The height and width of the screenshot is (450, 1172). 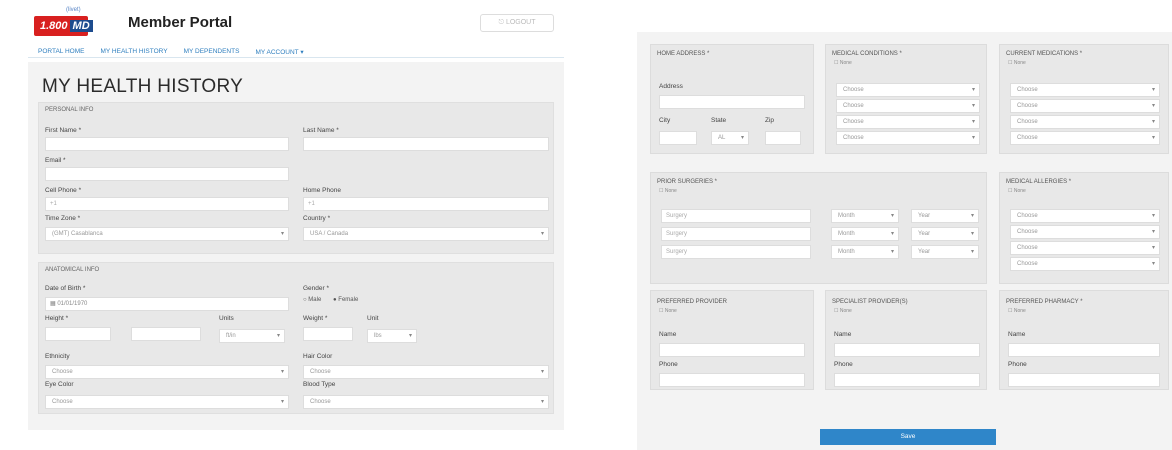 What do you see at coordinates (945, 252) in the screenshot?
I see `surgery-year-select-3: Year` at bounding box center [945, 252].